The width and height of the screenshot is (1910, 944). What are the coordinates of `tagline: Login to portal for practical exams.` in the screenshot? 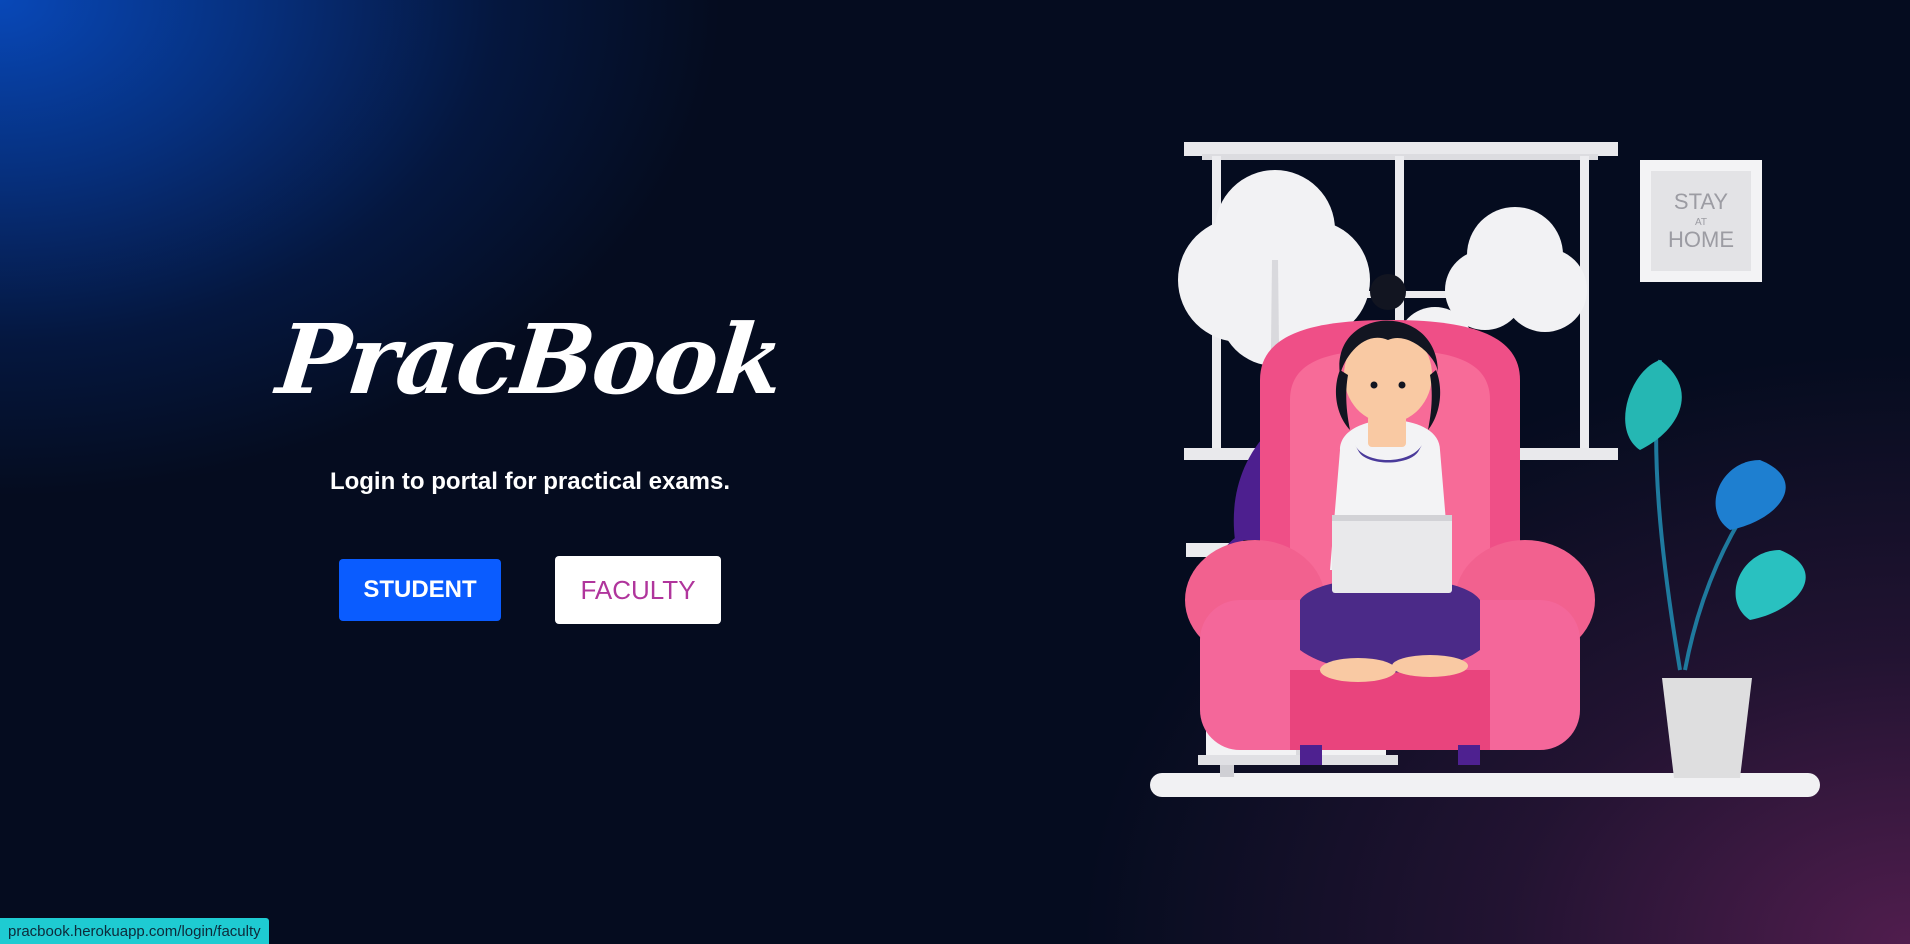 It's located at (530, 481).